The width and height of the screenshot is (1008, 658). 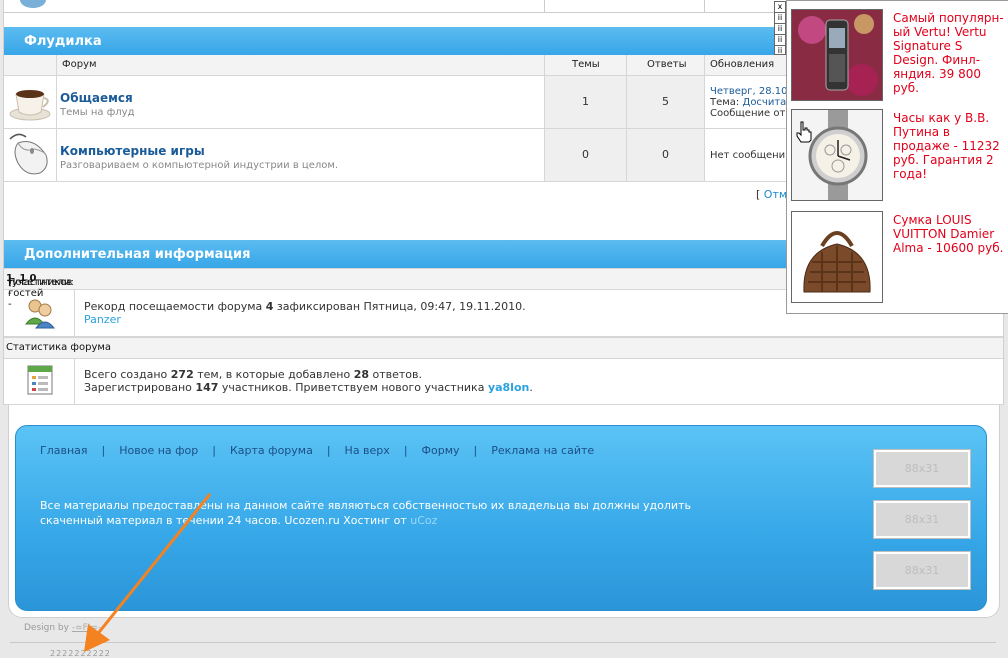 What do you see at coordinates (749, 113) in the screenshot?
I see `update-author-label: Сообщение от:` at bounding box center [749, 113].